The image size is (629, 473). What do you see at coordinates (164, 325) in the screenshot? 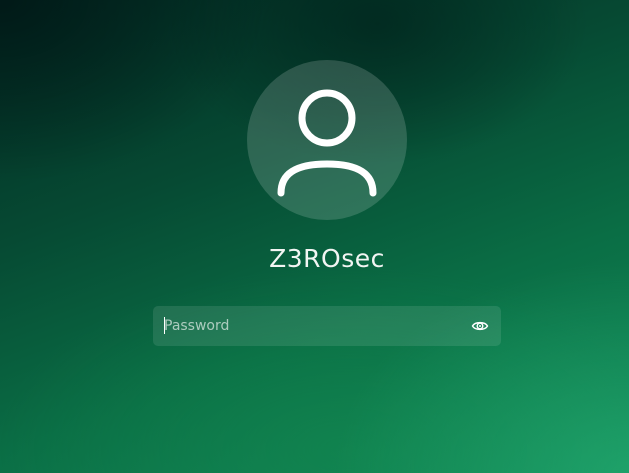
I see `text-cursor` at bounding box center [164, 325].